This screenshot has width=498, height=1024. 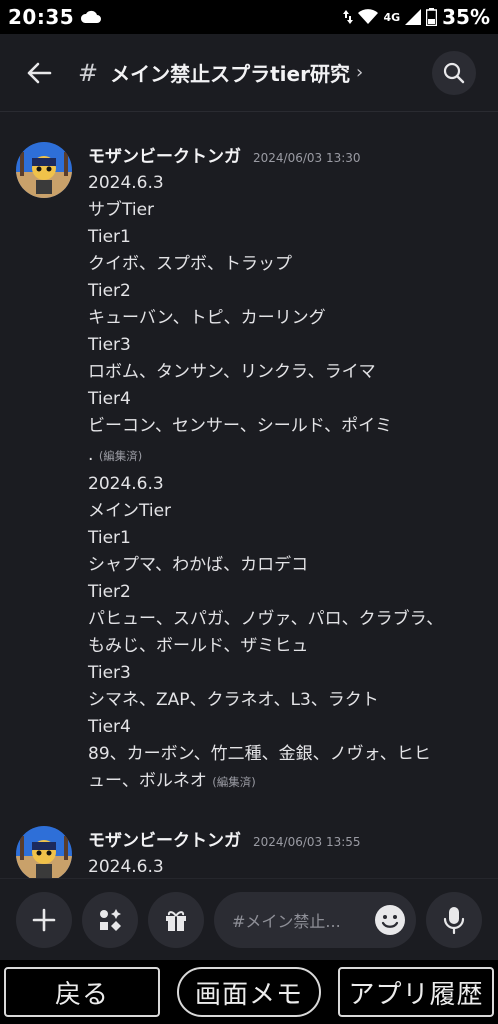 What do you see at coordinates (266, 619) in the screenshot?
I see `message-line: パヒュー、スパガ、ノヴァ、パロ、クラブラ、` at bounding box center [266, 619].